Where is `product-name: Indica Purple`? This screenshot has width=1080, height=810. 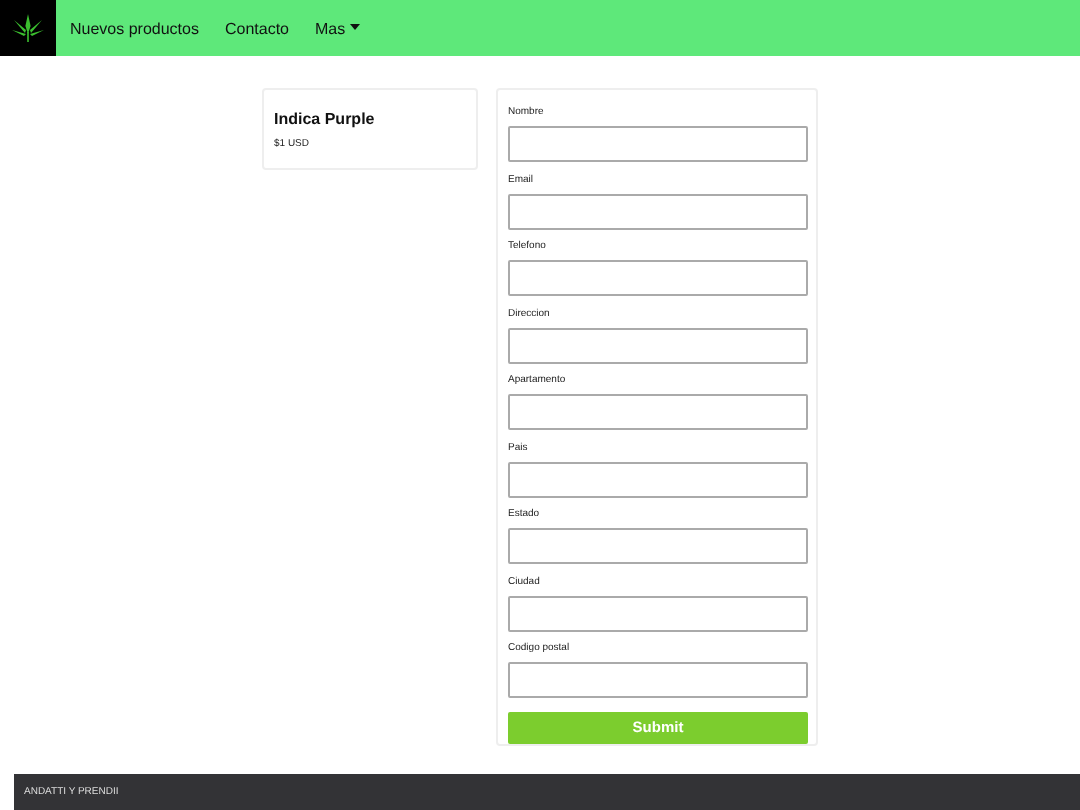
product-name: Indica Purple is located at coordinates (325, 119).